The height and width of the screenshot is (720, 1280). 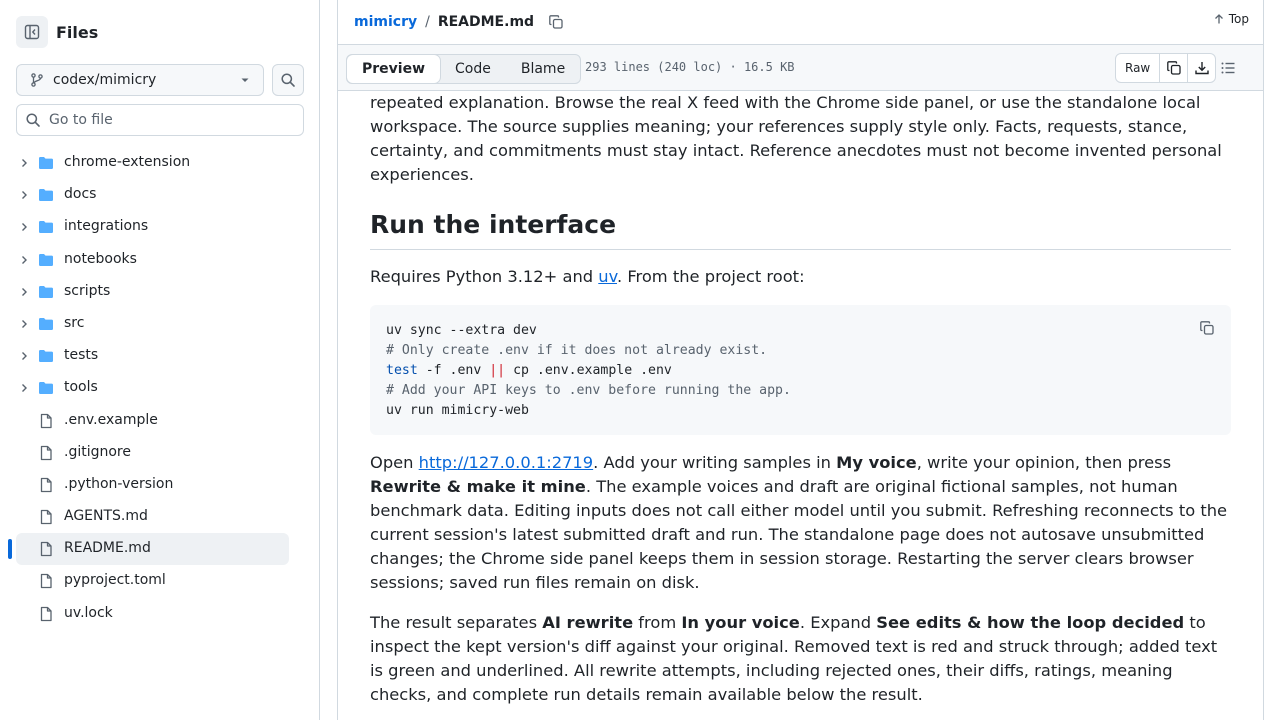 What do you see at coordinates (245, 80) in the screenshot?
I see `caret-down-icon` at bounding box center [245, 80].